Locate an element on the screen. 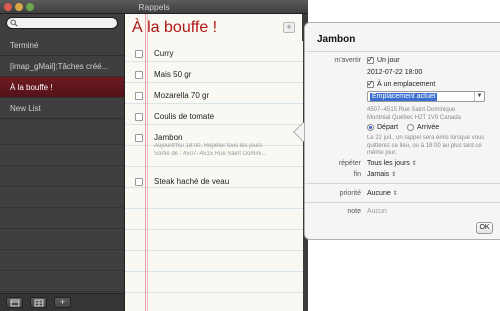  priority-select: Aucune ⇕ is located at coordinates (382, 193).